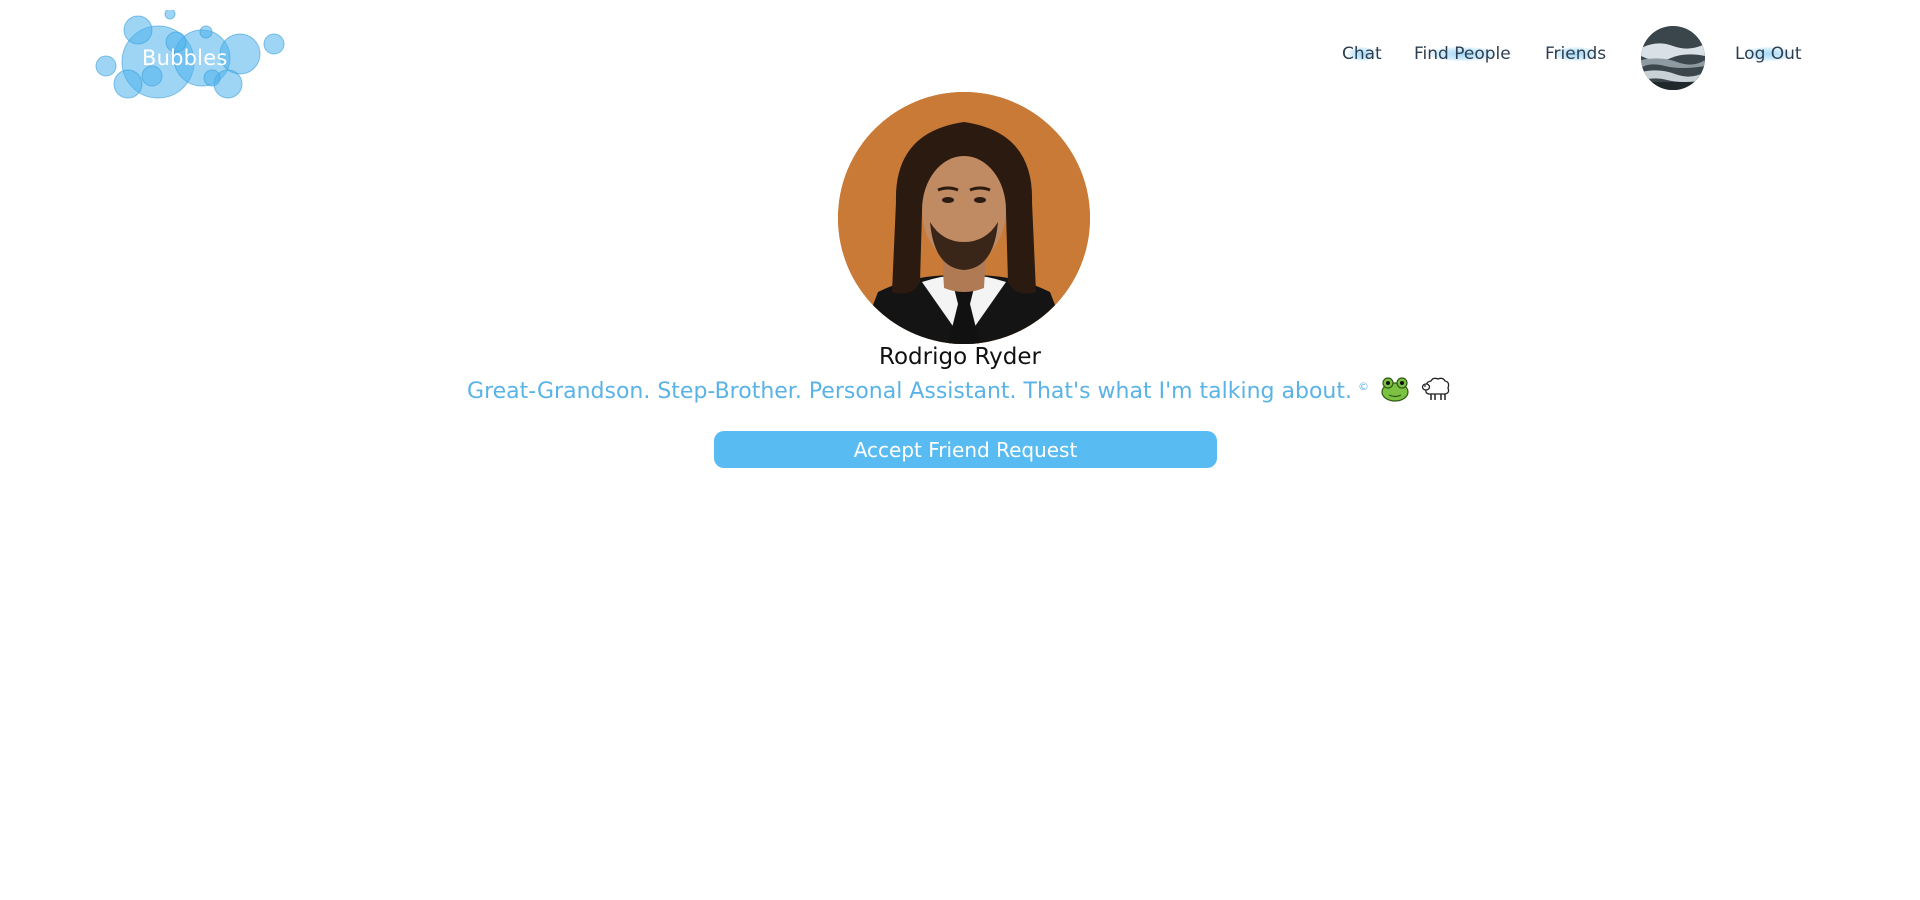 This screenshot has width=1920, height=900. What do you see at coordinates (960, 357) in the screenshot?
I see `profile-name: Rodrigo Ryder` at bounding box center [960, 357].